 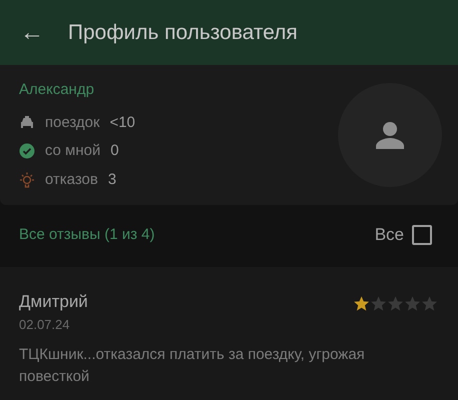 What do you see at coordinates (71, 180) in the screenshot?
I see `stat-label: отказов` at bounding box center [71, 180].